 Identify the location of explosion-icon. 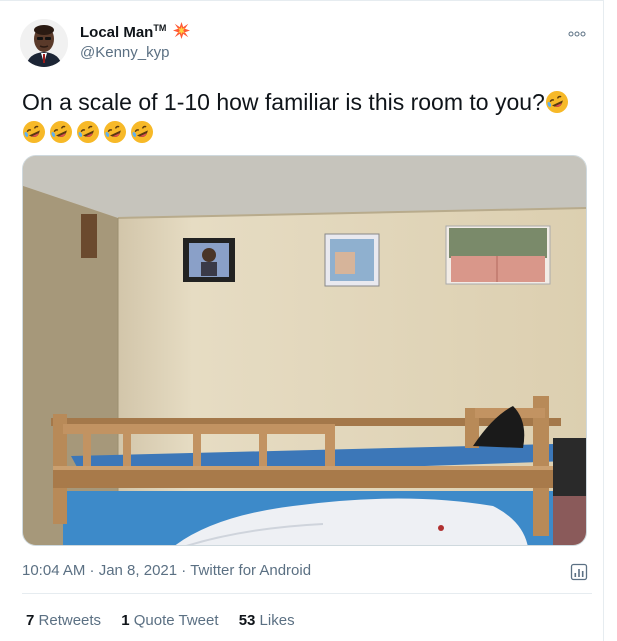
(181, 30).